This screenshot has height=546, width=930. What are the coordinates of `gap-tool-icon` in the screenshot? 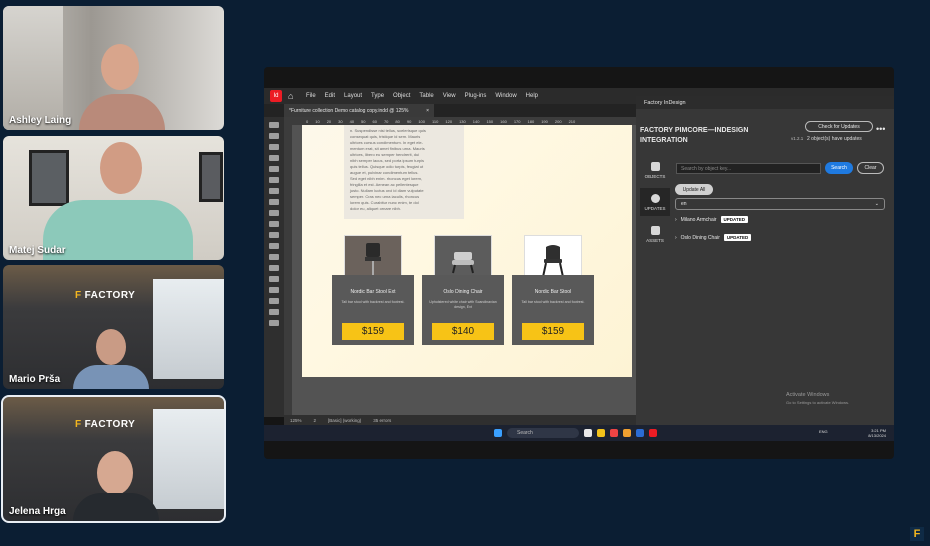 It's located at (274, 158).